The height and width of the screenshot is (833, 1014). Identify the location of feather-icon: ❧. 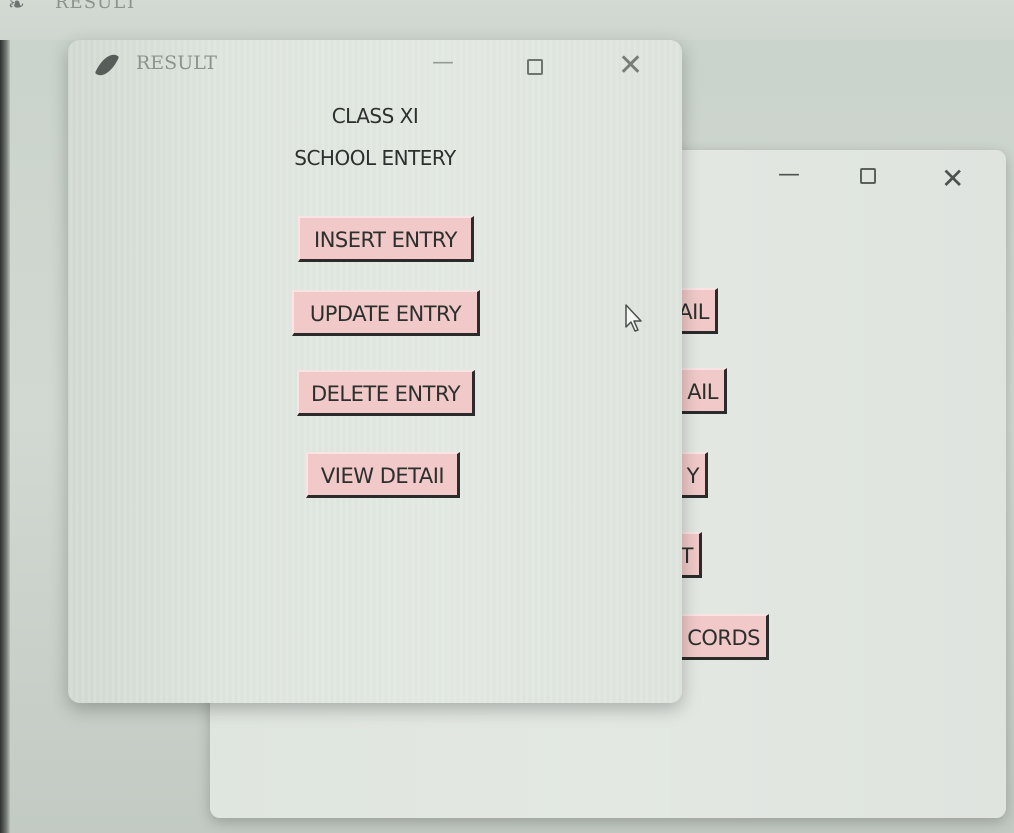
(16, 8).